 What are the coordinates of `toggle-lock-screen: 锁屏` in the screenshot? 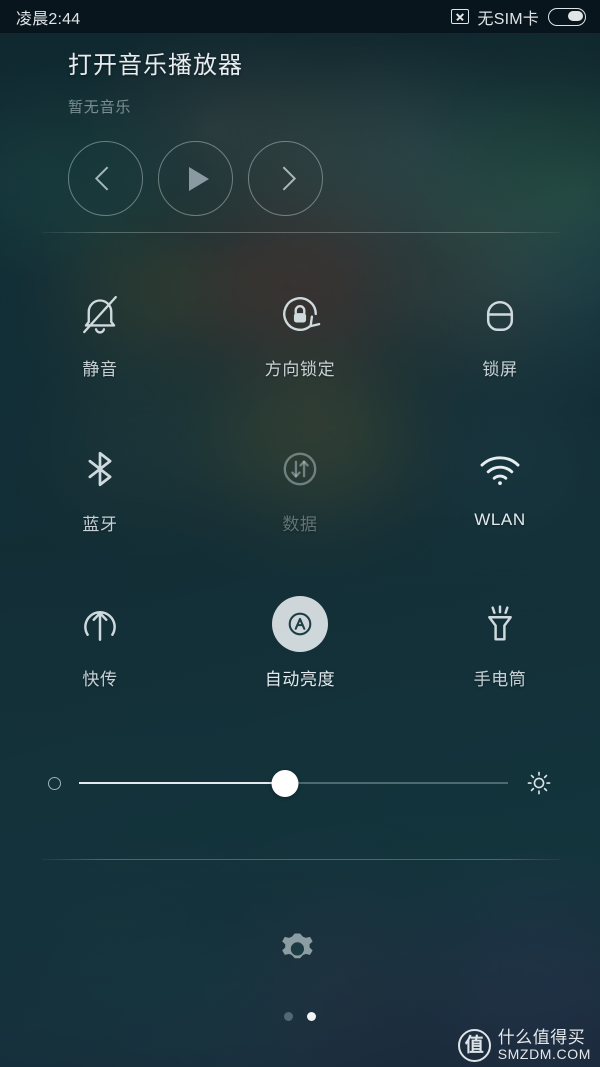 It's located at (500, 360).